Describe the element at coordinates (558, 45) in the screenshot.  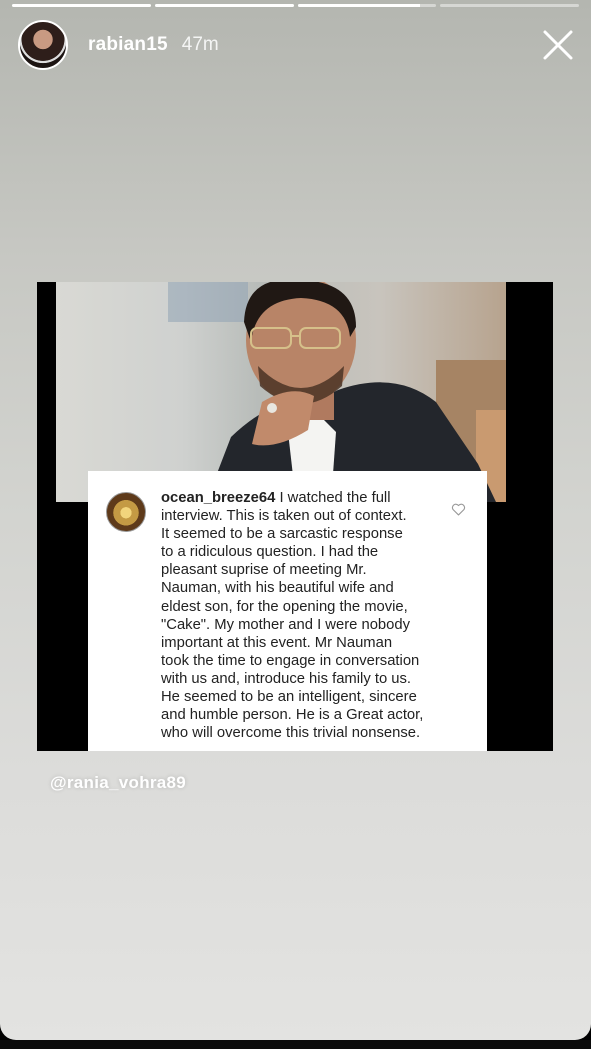
I see `close-icon` at that location.